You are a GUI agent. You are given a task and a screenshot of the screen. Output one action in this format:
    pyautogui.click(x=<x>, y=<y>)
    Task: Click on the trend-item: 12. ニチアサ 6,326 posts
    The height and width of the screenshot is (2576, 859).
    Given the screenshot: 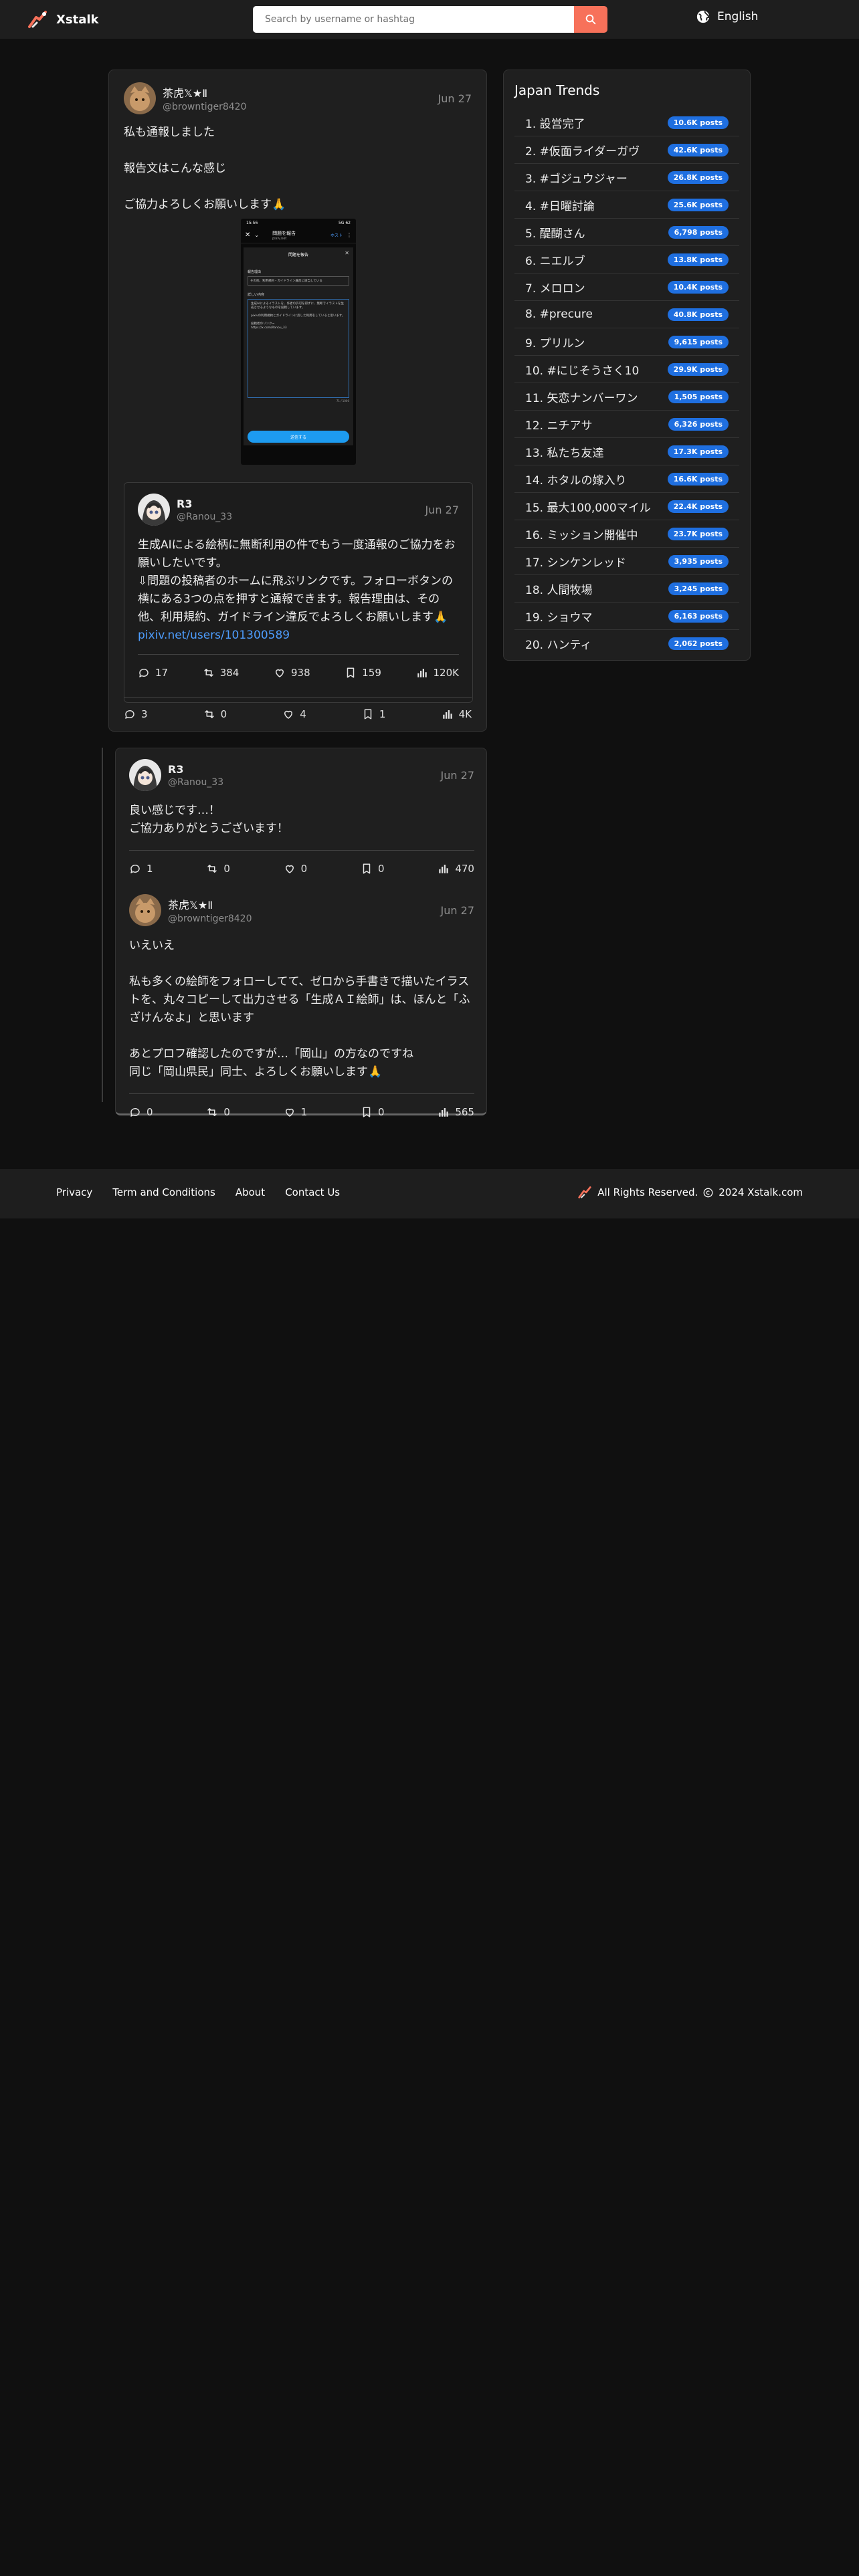 What is the action you would take?
    pyautogui.click(x=627, y=424)
    